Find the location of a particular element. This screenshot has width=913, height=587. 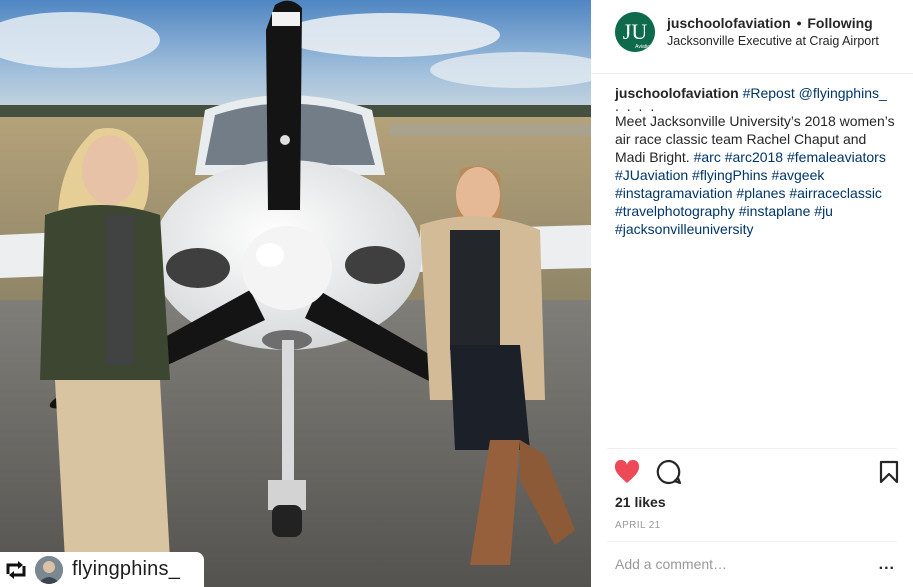

comment-divider is located at coordinates (752, 541).